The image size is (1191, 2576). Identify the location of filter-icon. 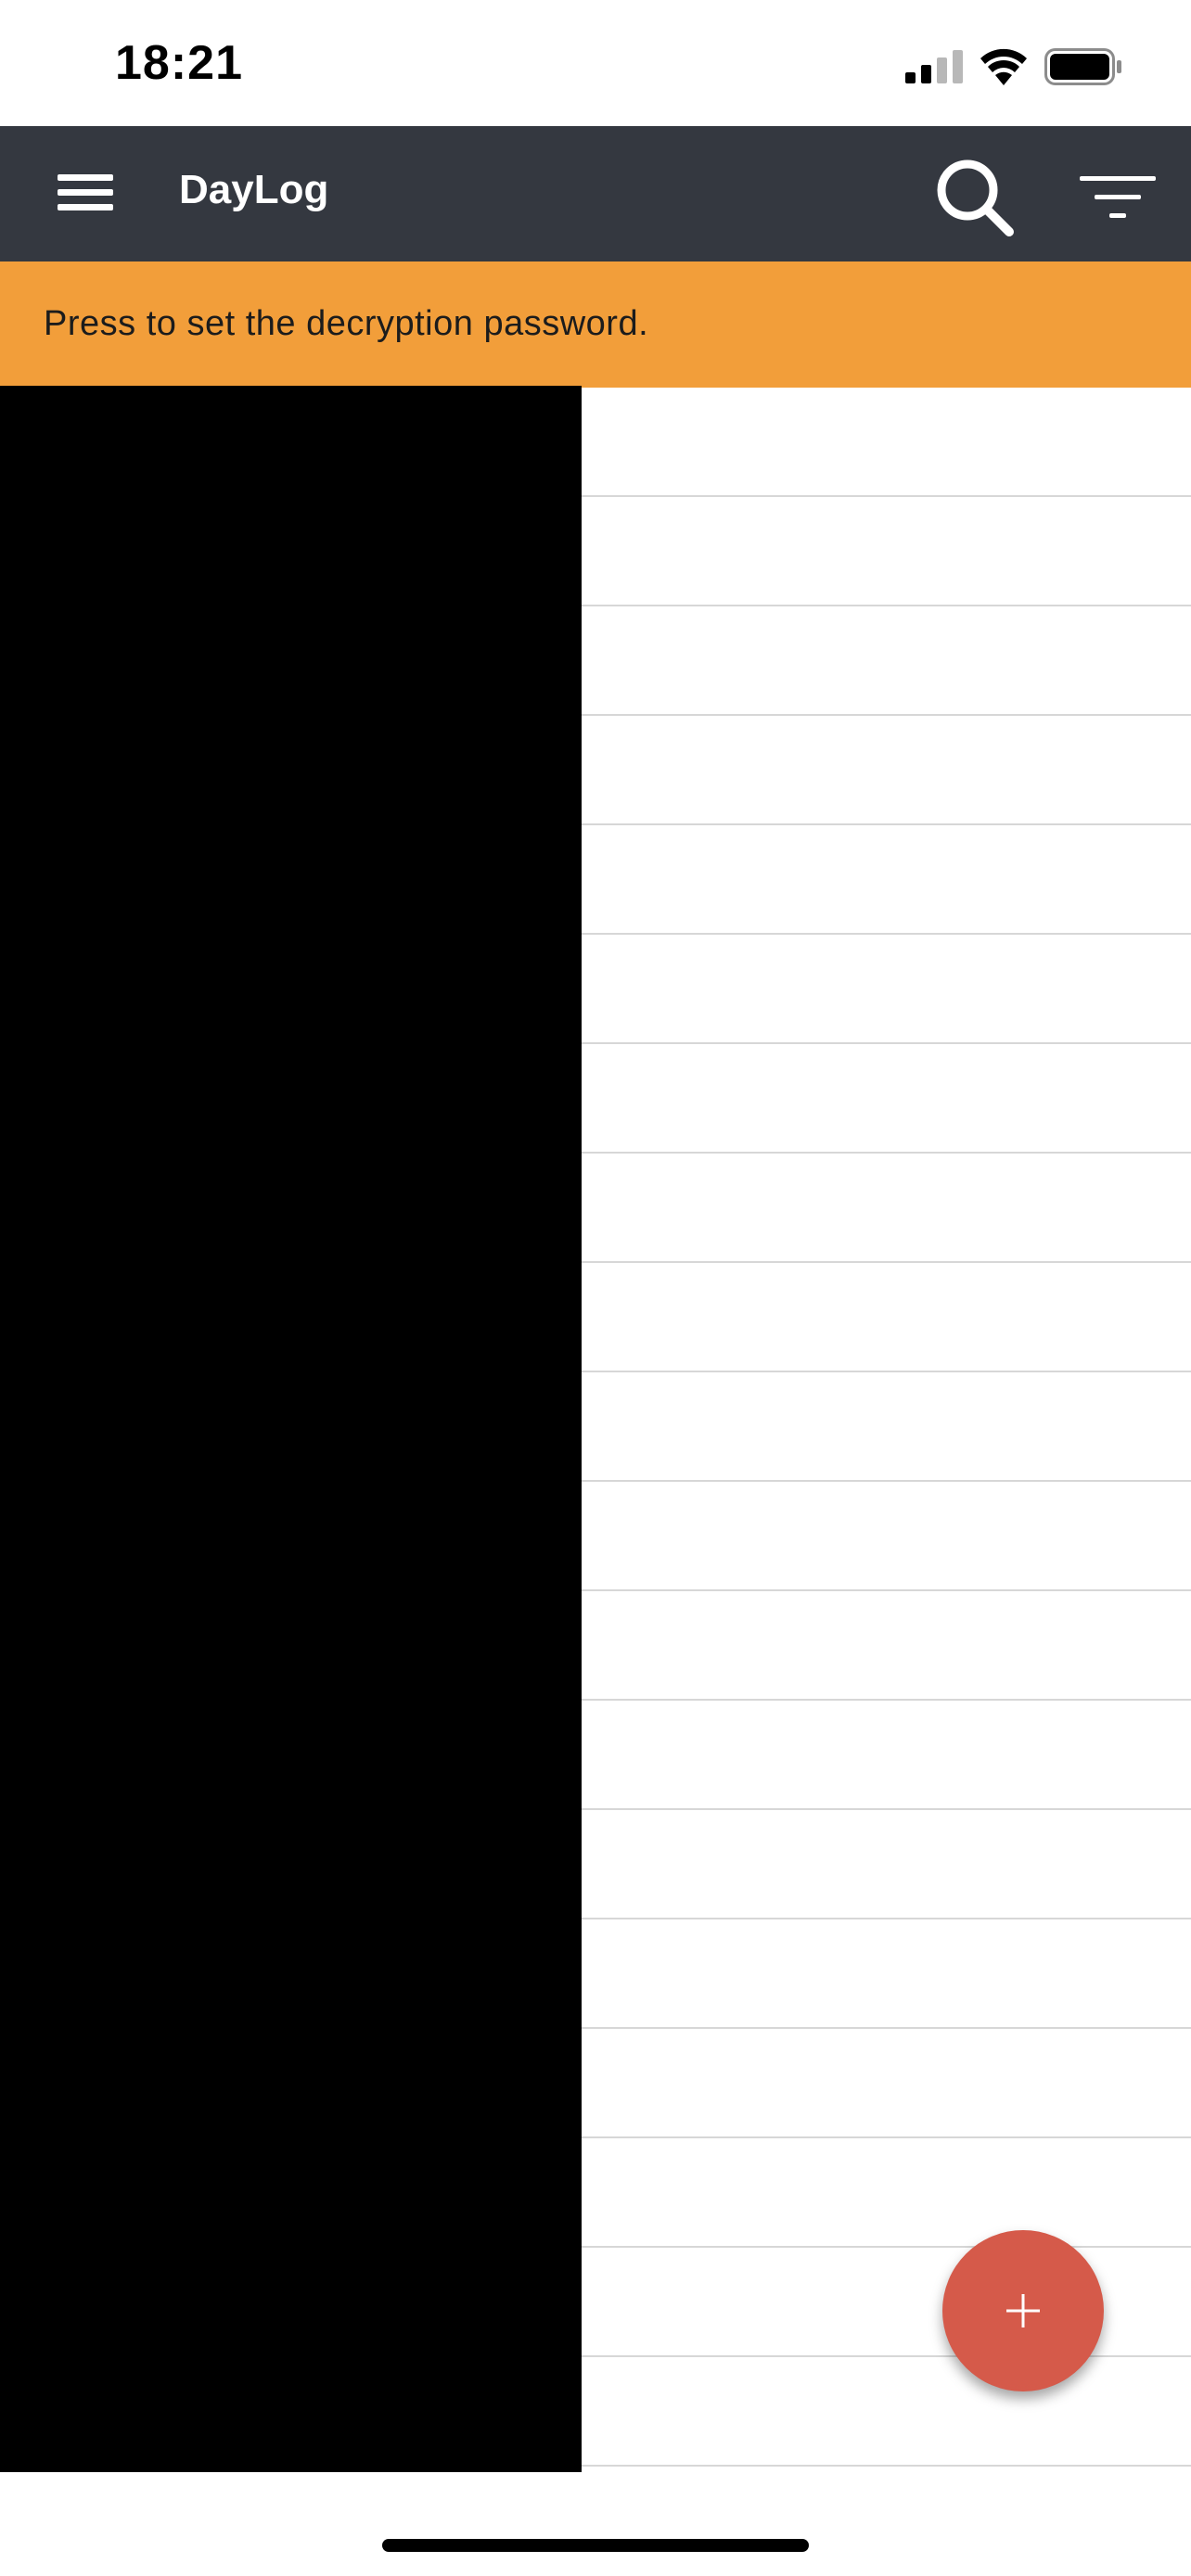
(1117, 198).